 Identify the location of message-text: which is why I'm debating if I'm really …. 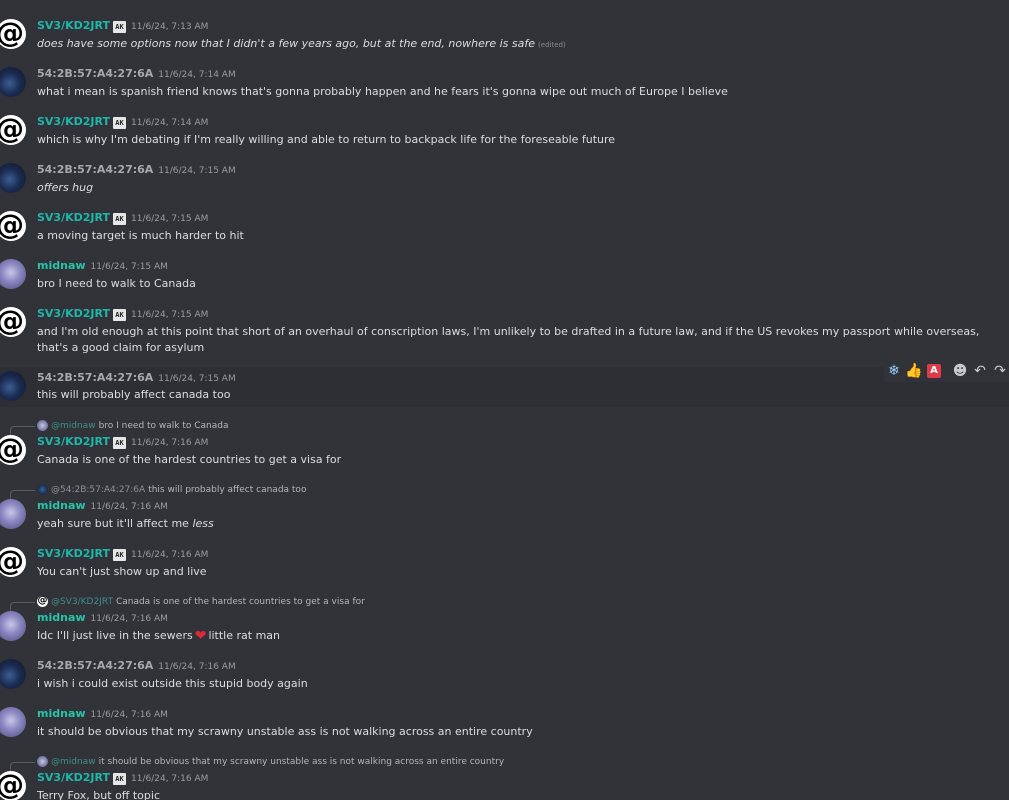
(326, 139).